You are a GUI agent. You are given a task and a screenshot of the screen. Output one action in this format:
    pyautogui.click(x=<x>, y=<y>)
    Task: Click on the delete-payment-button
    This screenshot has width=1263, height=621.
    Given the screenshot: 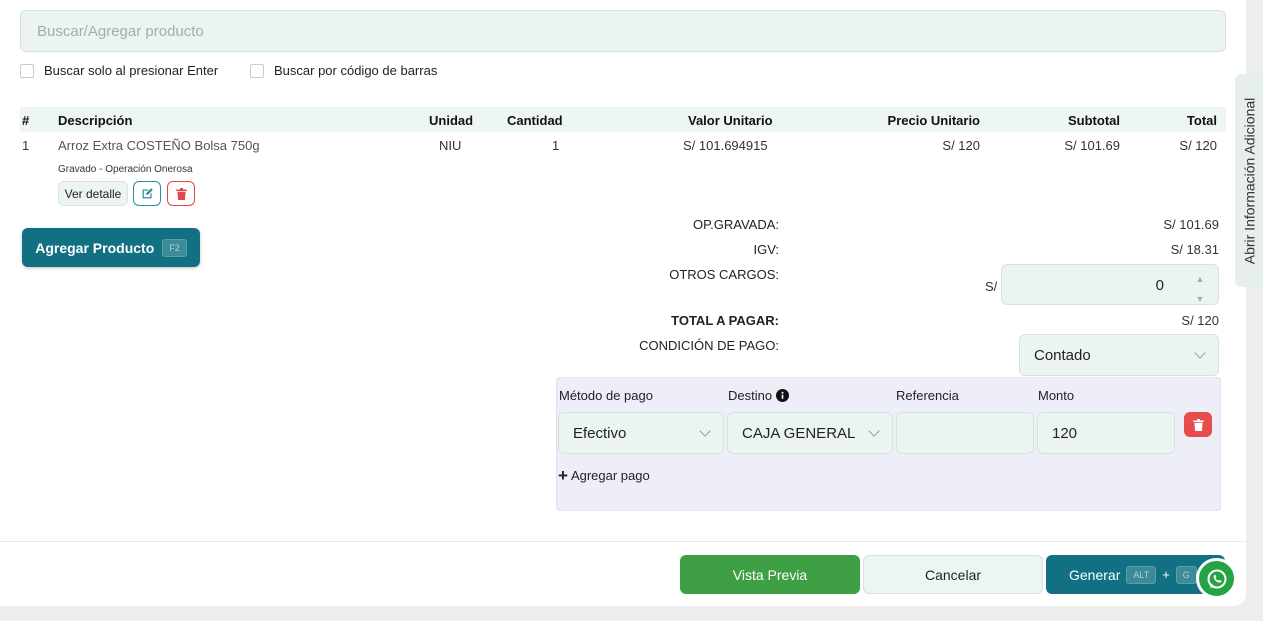 What is the action you would take?
    pyautogui.click(x=1198, y=424)
    